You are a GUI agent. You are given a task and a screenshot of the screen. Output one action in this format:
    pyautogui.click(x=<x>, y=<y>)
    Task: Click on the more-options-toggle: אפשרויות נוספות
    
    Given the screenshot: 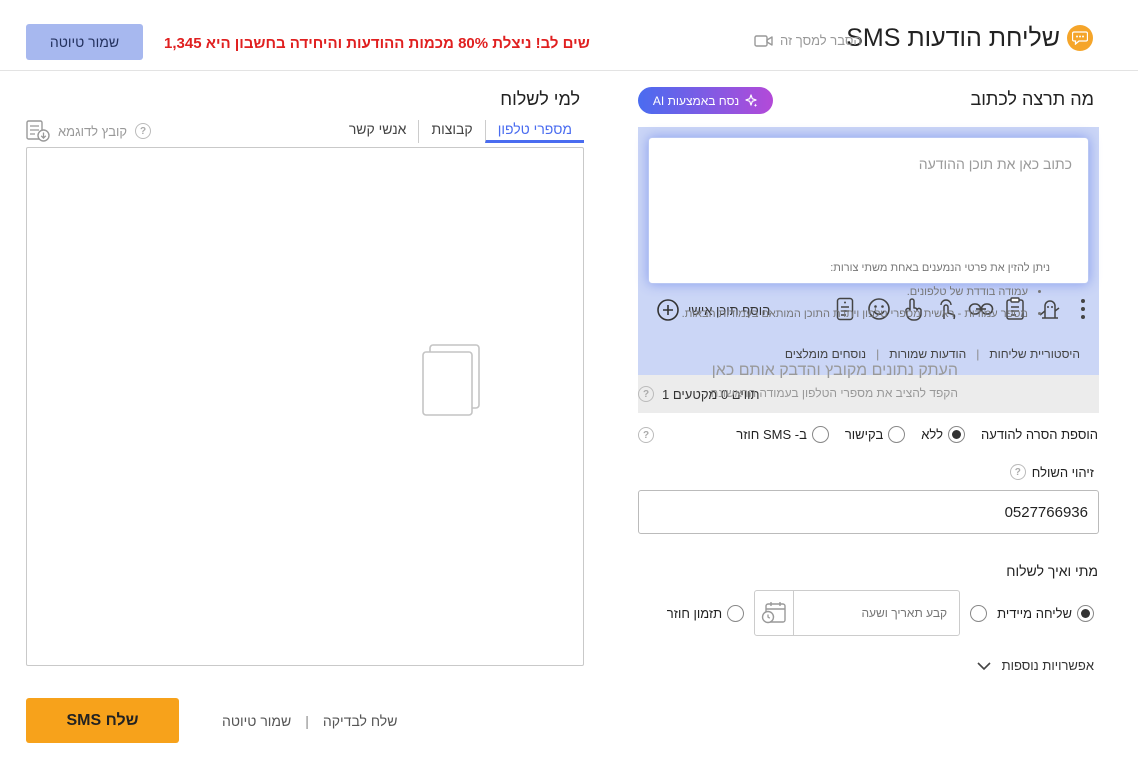 What is the action you would take?
    pyautogui.click(x=1035, y=665)
    